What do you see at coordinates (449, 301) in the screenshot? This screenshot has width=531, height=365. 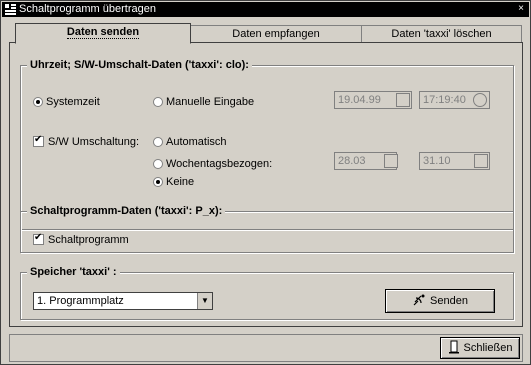 I see `send-label: Senden` at bounding box center [449, 301].